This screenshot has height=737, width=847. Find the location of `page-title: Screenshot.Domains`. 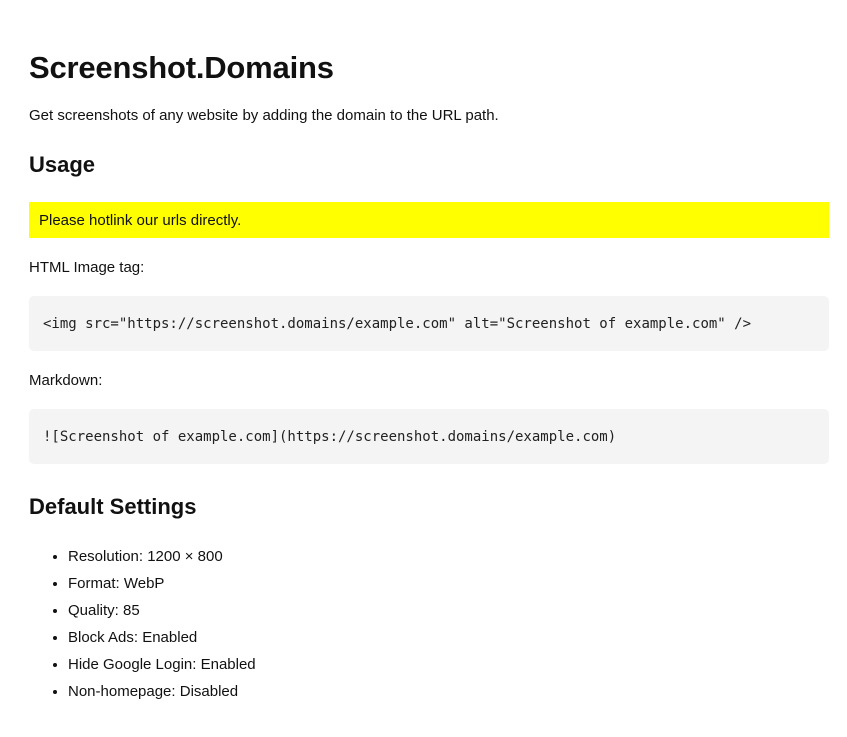

page-title: Screenshot.Domains is located at coordinates (181, 67).